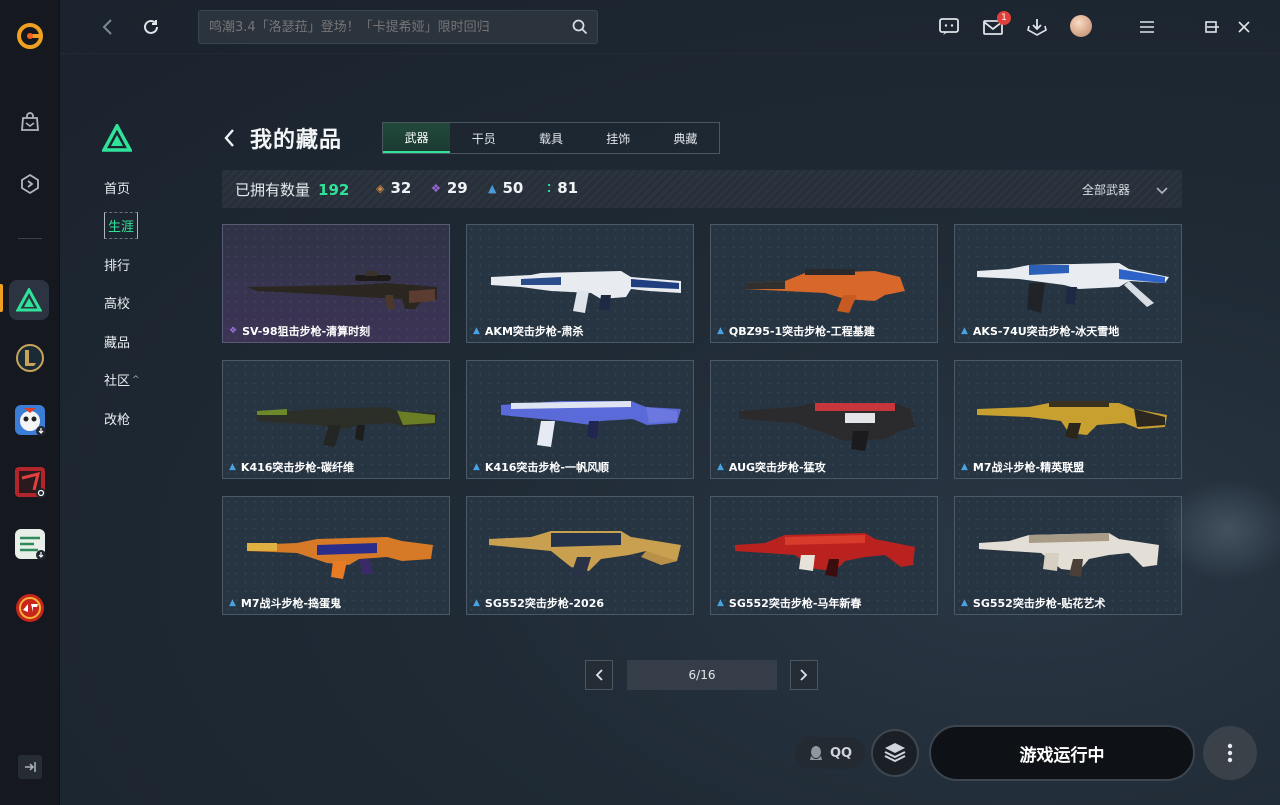 This screenshot has height=805, width=1280. Describe the element at coordinates (1081, 26) in the screenshot. I see `user-avatar` at that location.